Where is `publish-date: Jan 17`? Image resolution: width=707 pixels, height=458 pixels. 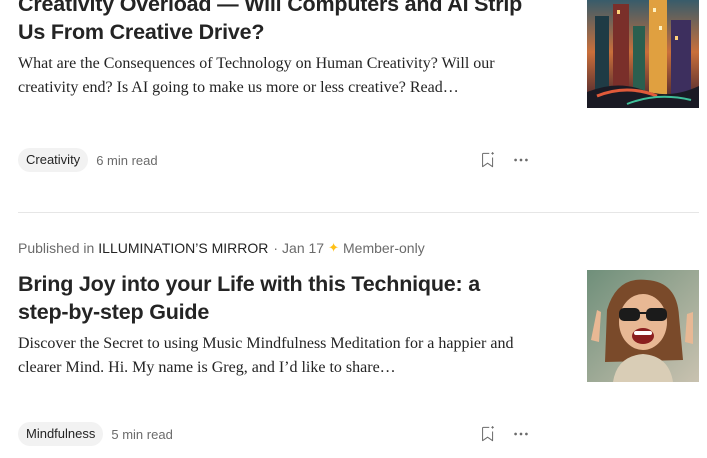 publish-date: Jan 17 is located at coordinates (303, 248).